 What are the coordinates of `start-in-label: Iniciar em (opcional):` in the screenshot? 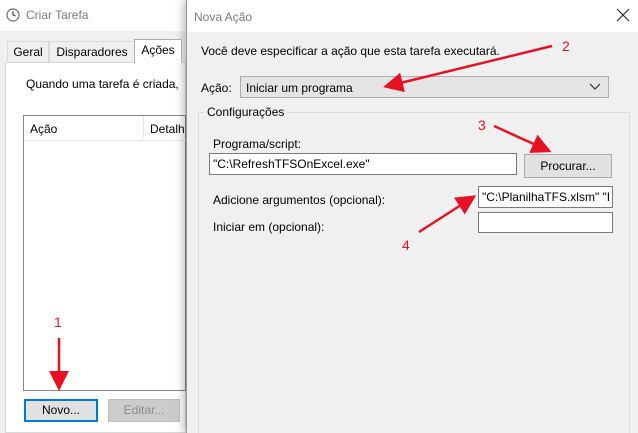 It's located at (269, 227).